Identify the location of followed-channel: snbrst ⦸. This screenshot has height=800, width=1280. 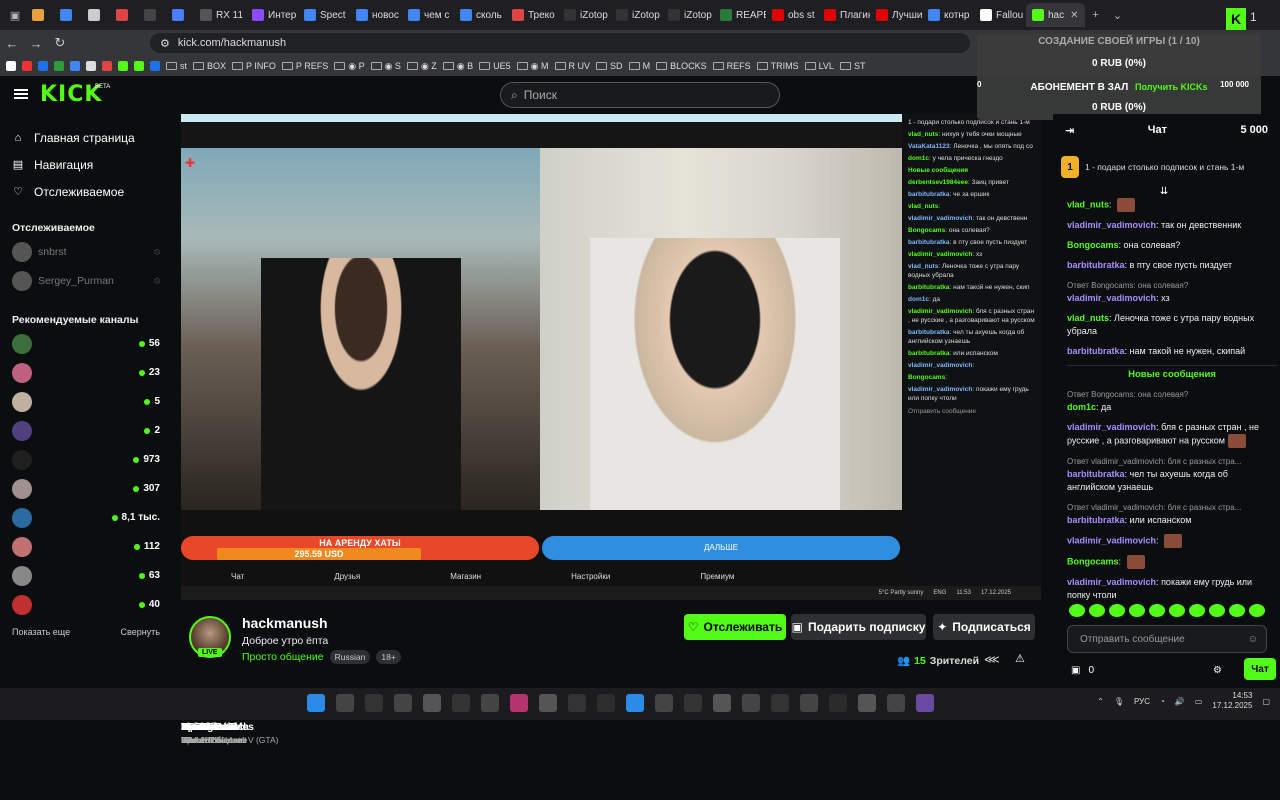
(86, 251).